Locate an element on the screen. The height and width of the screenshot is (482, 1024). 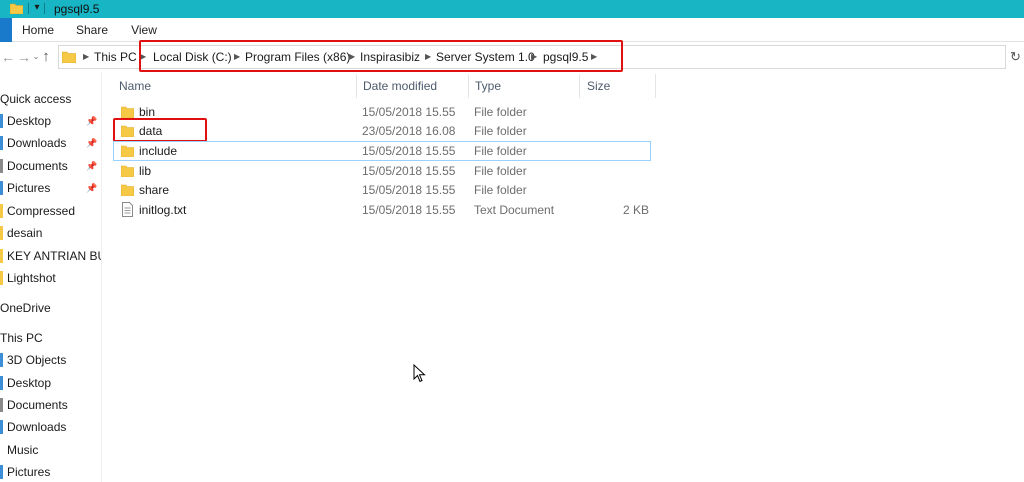
tab-home: Home is located at coordinates (38, 30).